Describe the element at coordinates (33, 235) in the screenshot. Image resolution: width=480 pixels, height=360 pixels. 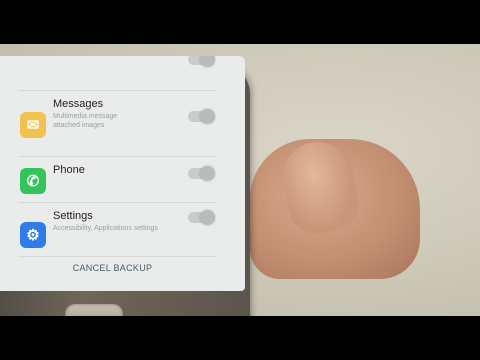
I see `gear-icon: ⚙` at that location.